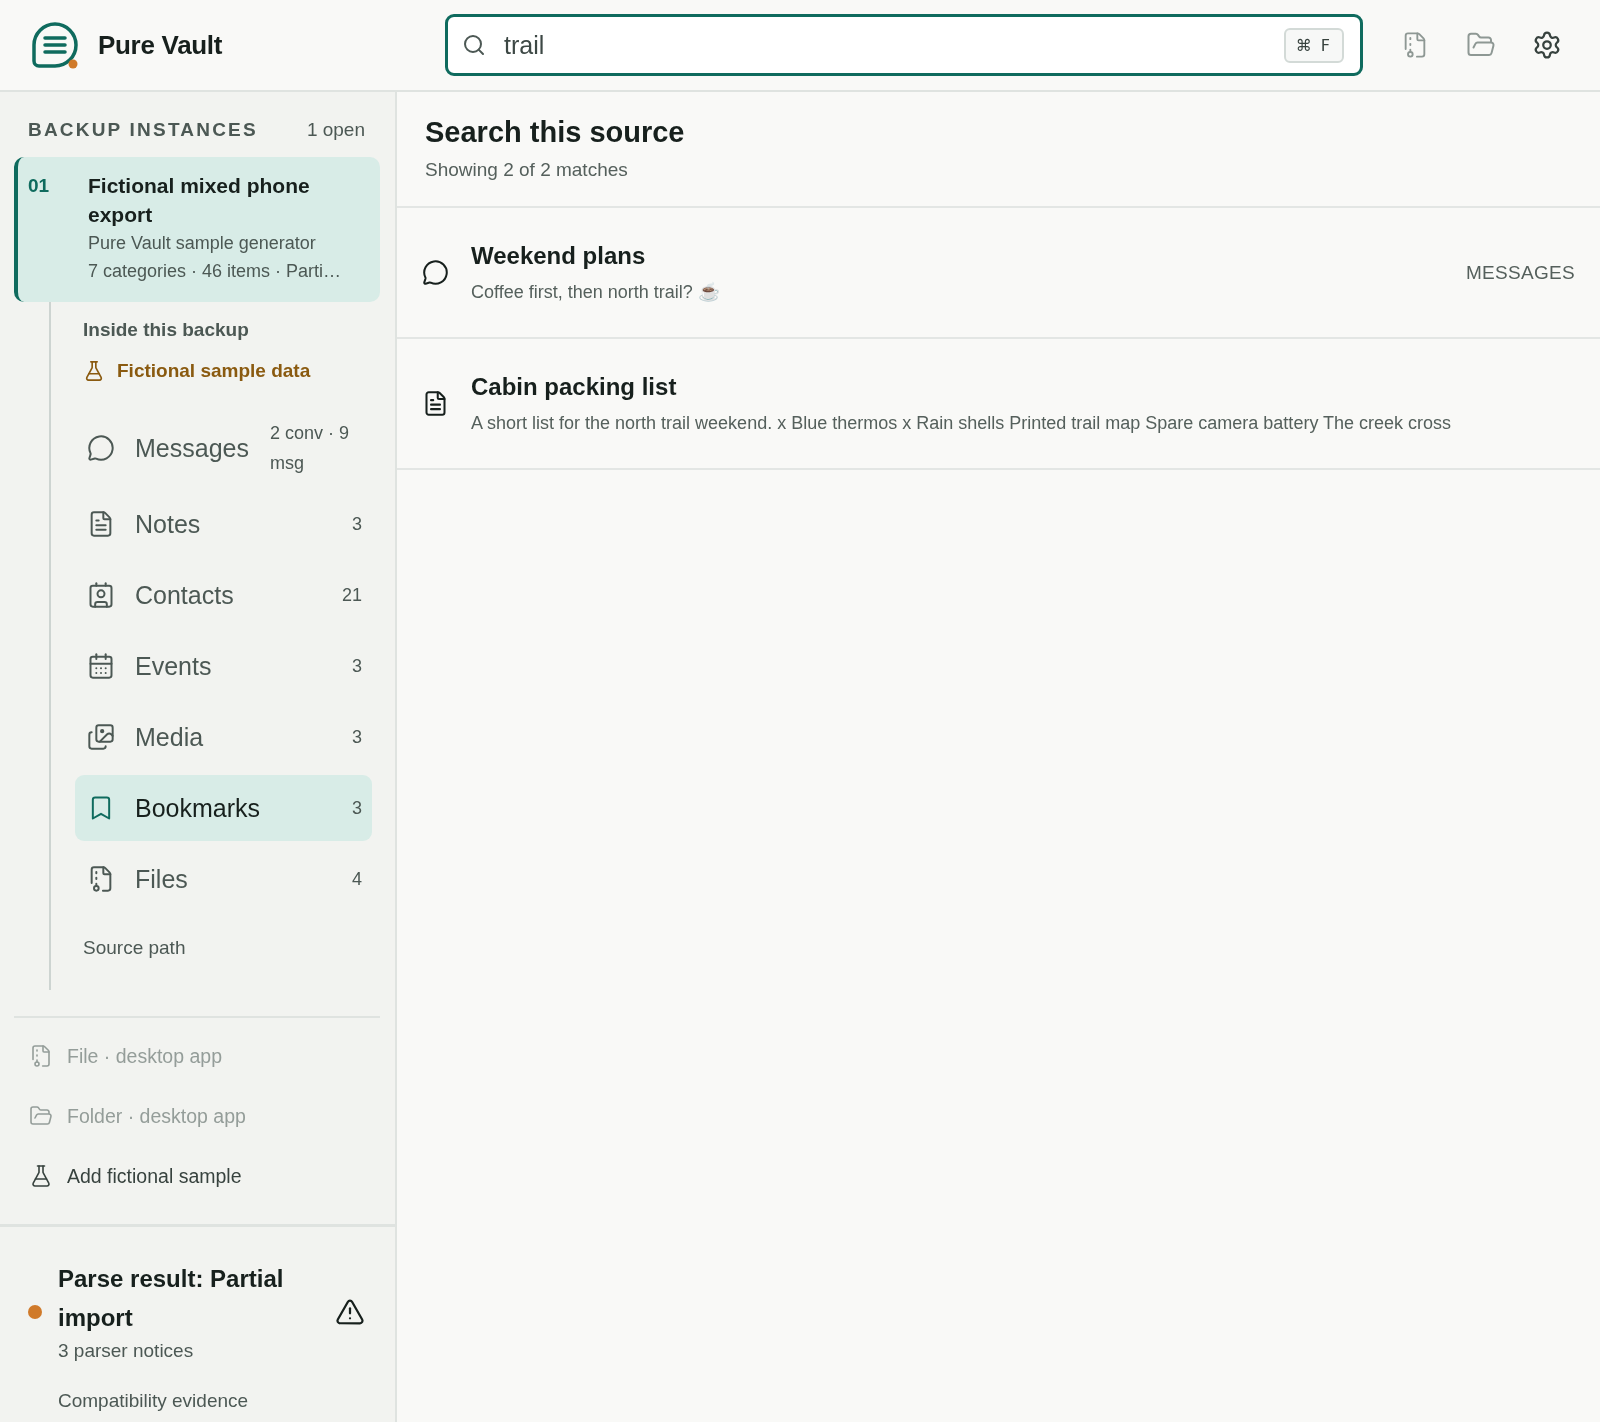 The image size is (1600, 1422). I want to click on instance-number: 01, so click(39, 186).